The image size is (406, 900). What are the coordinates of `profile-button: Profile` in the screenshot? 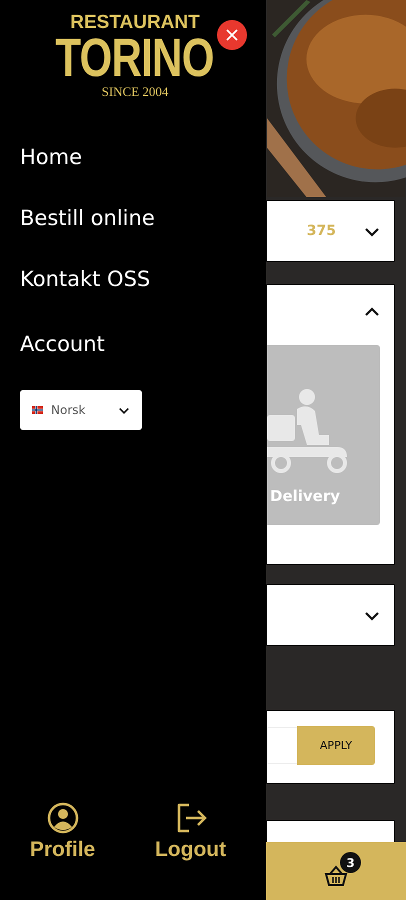 It's located at (63, 832).